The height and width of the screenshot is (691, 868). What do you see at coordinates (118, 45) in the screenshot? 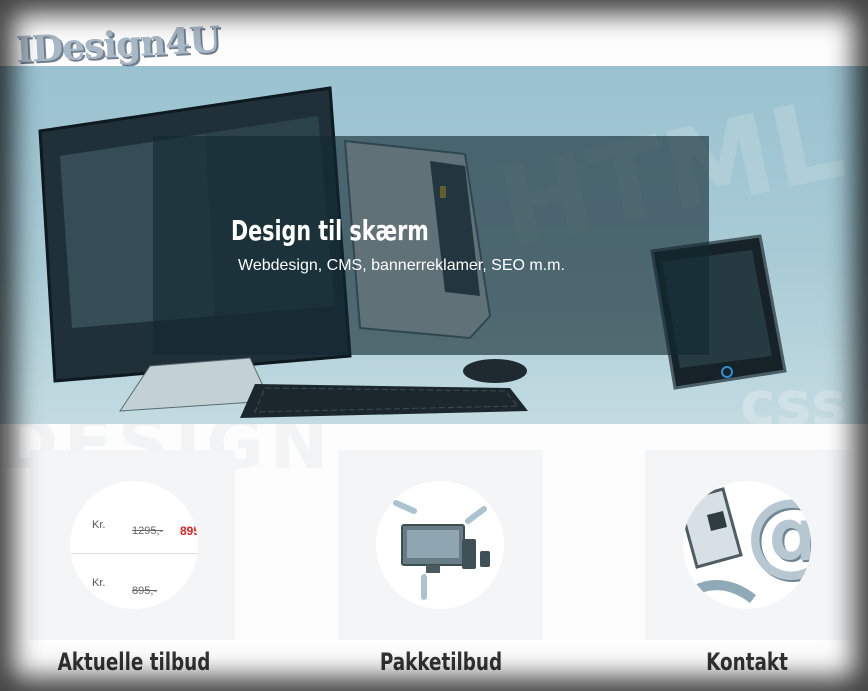
I see `site-logo: IDesign4U` at bounding box center [118, 45].